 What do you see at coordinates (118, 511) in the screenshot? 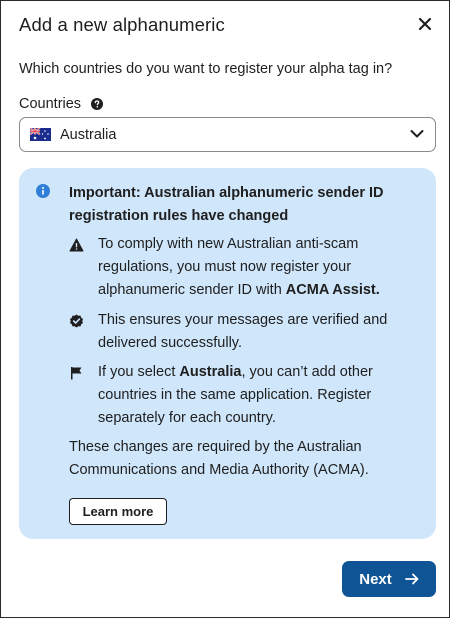
I see `learn-more-button: Learn more` at bounding box center [118, 511].